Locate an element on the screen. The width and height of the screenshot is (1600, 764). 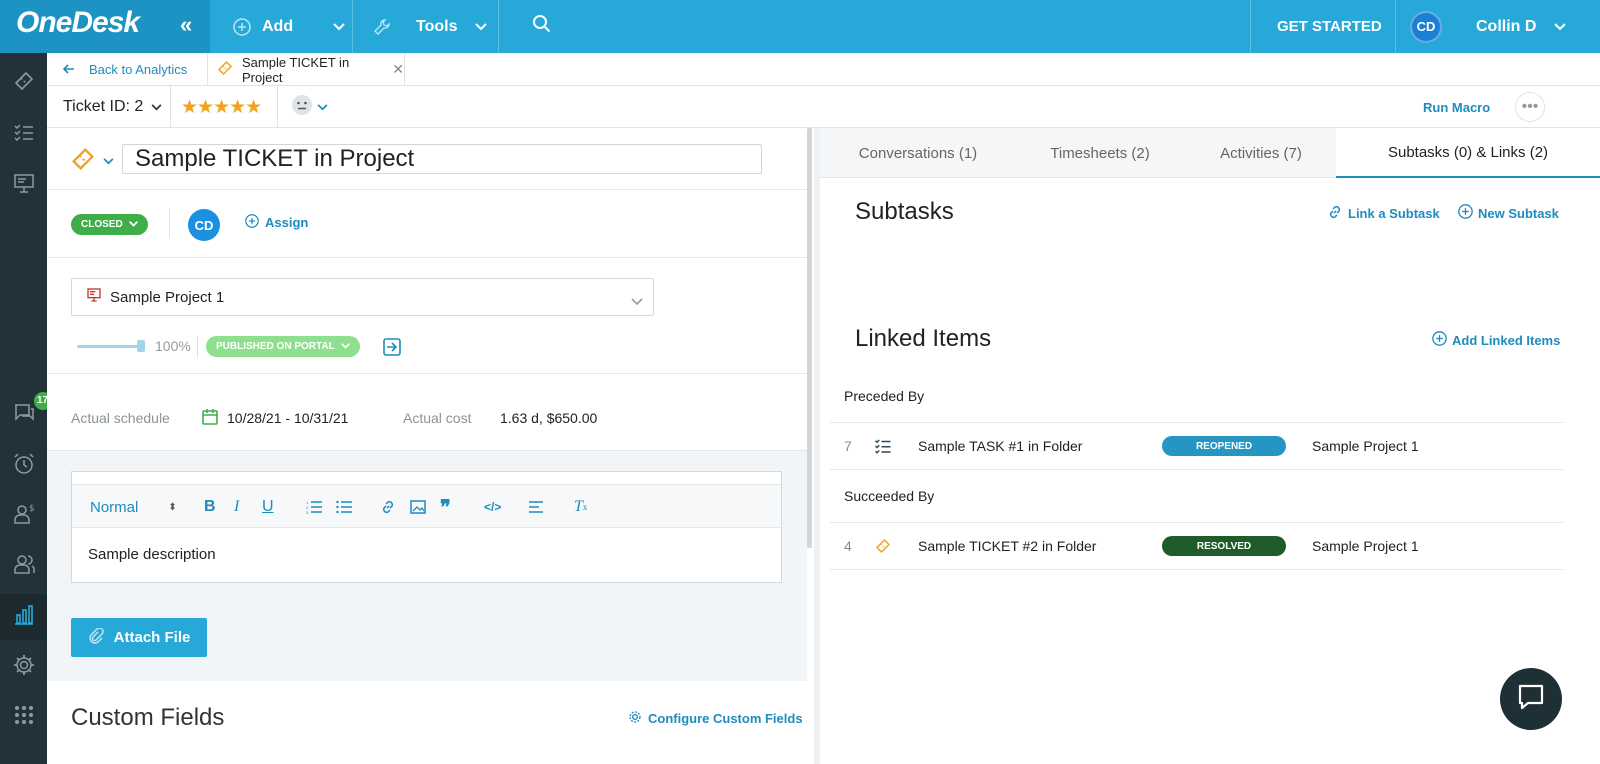
new-subtask-label: New Subtask is located at coordinates (1518, 213).